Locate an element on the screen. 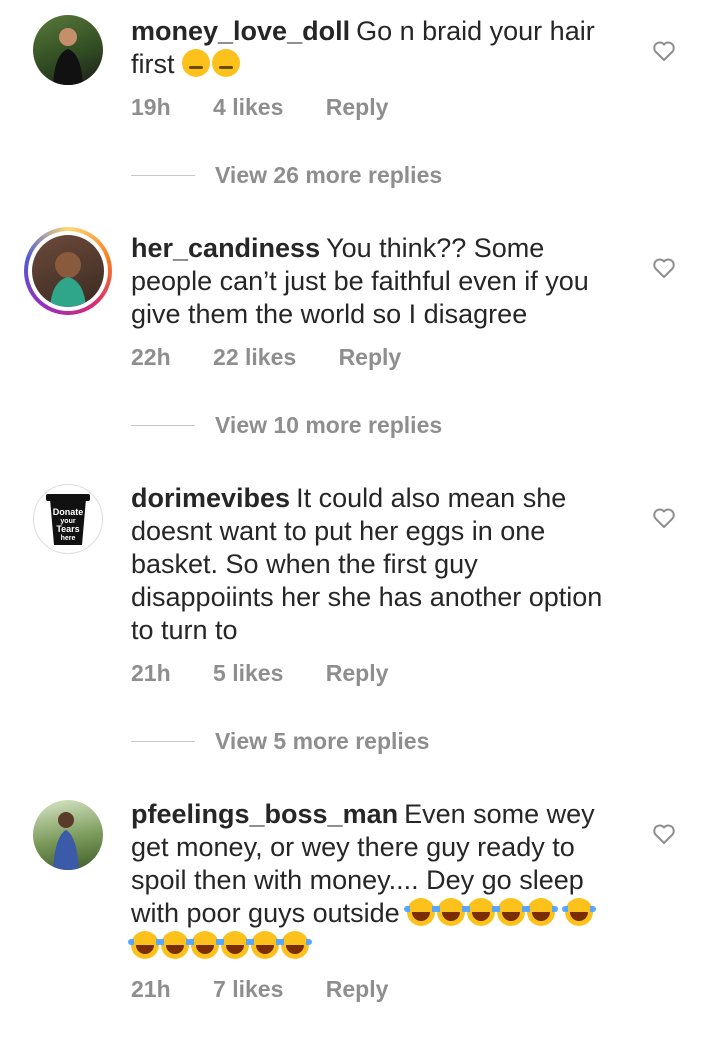 The height and width of the screenshot is (1038, 720). avatar-text-1: Donate is located at coordinates (68, 512).